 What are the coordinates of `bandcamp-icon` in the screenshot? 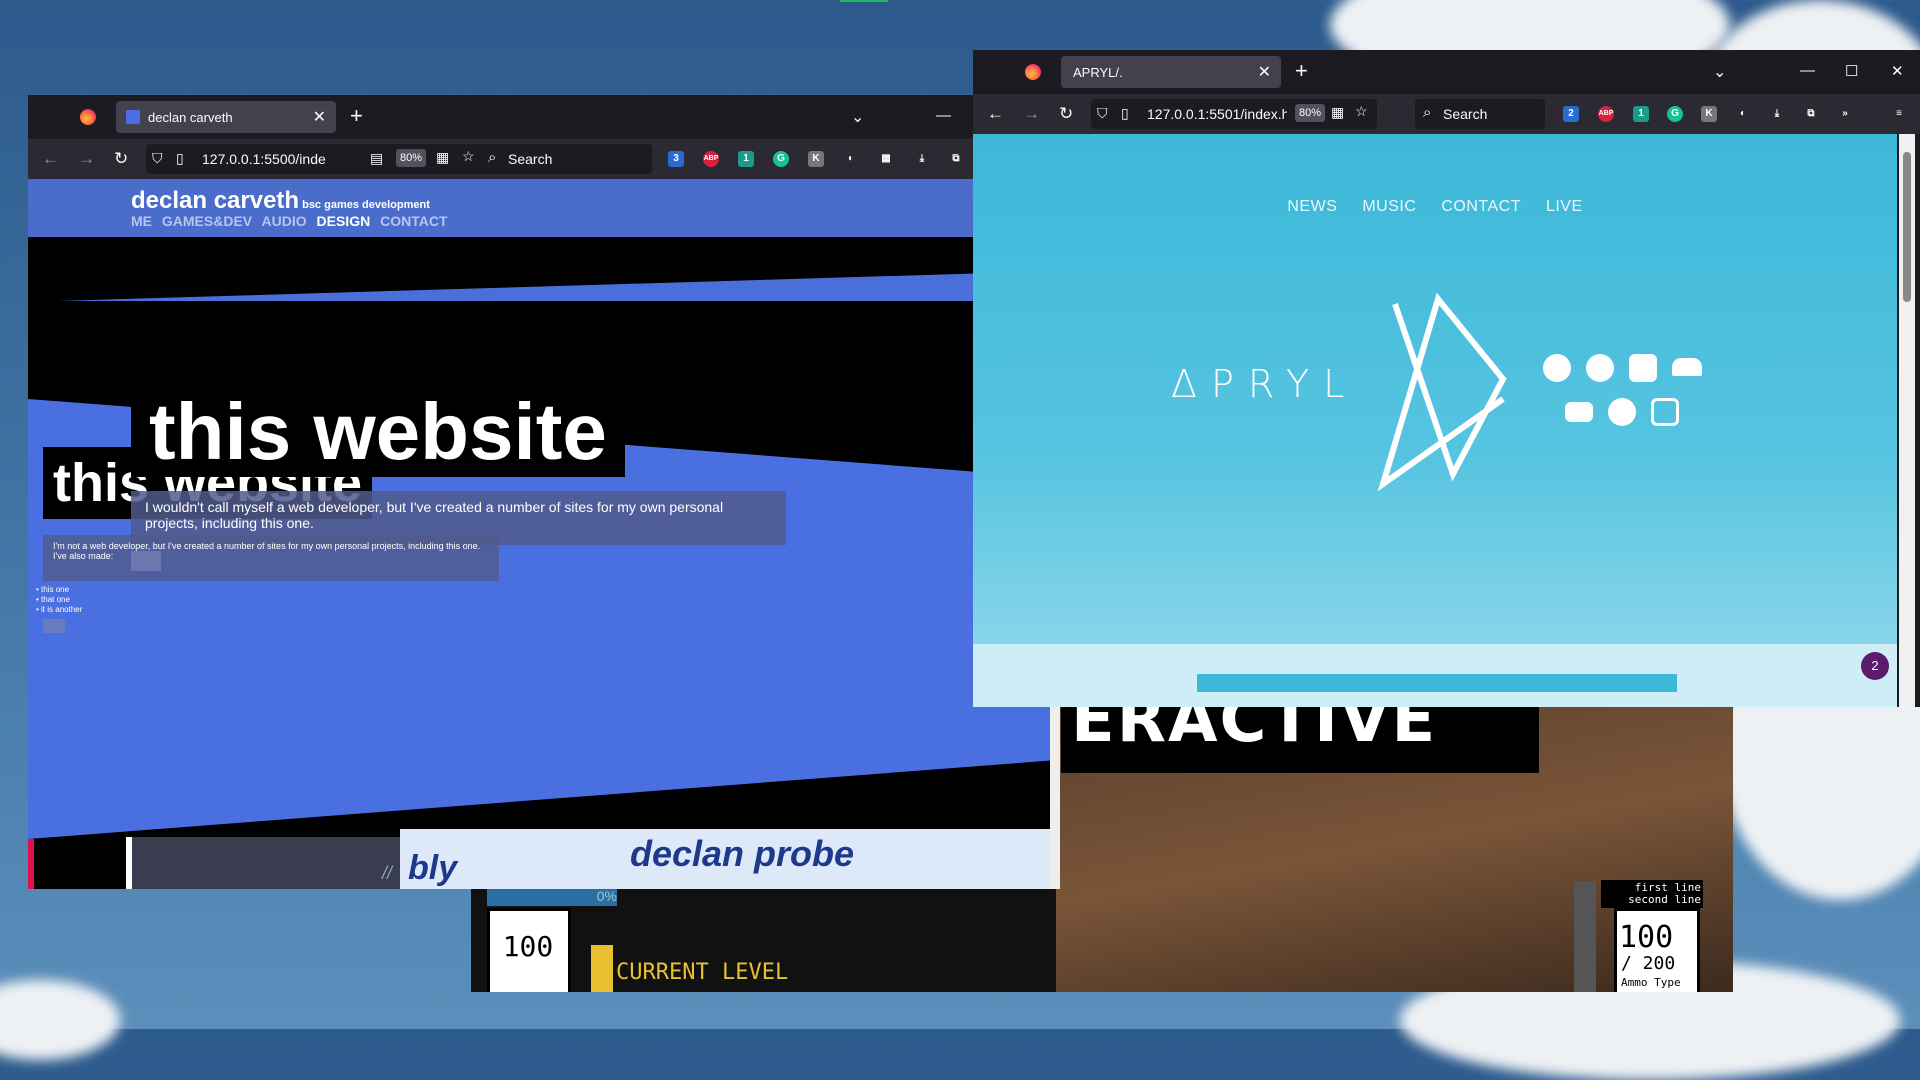 It's located at (1557, 368).